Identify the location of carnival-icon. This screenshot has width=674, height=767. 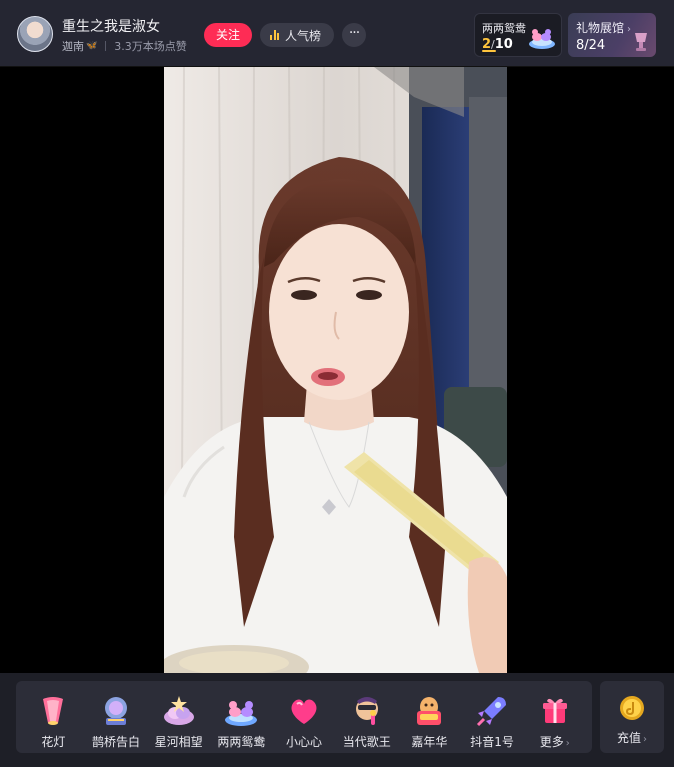
(429, 711).